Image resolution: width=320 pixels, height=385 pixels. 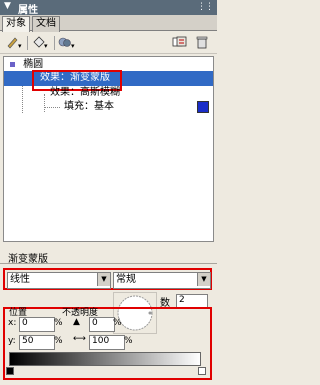 I want to click on row2-value-1: 50, so click(x=28, y=341).